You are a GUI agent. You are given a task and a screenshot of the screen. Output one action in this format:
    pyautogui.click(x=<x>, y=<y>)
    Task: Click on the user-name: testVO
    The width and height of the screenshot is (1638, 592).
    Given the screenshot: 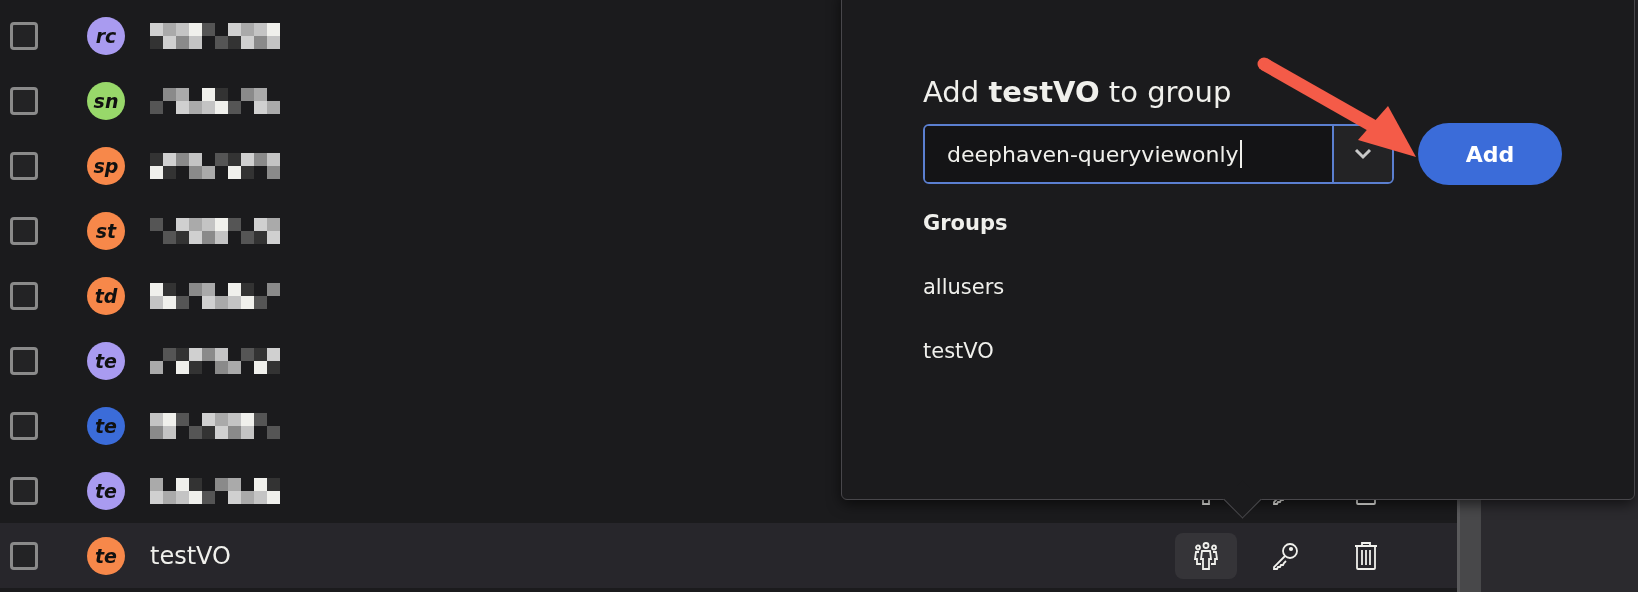 What is the action you would take?
    pyautogui.click(x=190, y=555)
    